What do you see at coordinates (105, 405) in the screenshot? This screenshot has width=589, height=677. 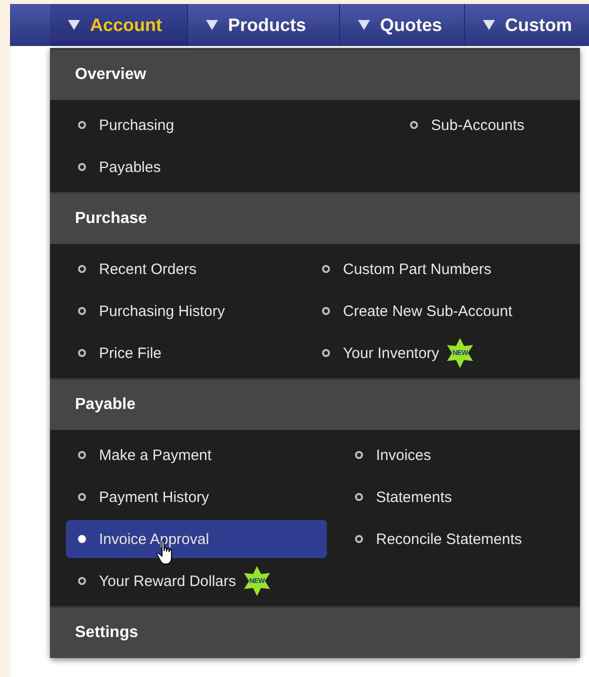 I see `section-heading: Payable` at bounding box center [105, 405].